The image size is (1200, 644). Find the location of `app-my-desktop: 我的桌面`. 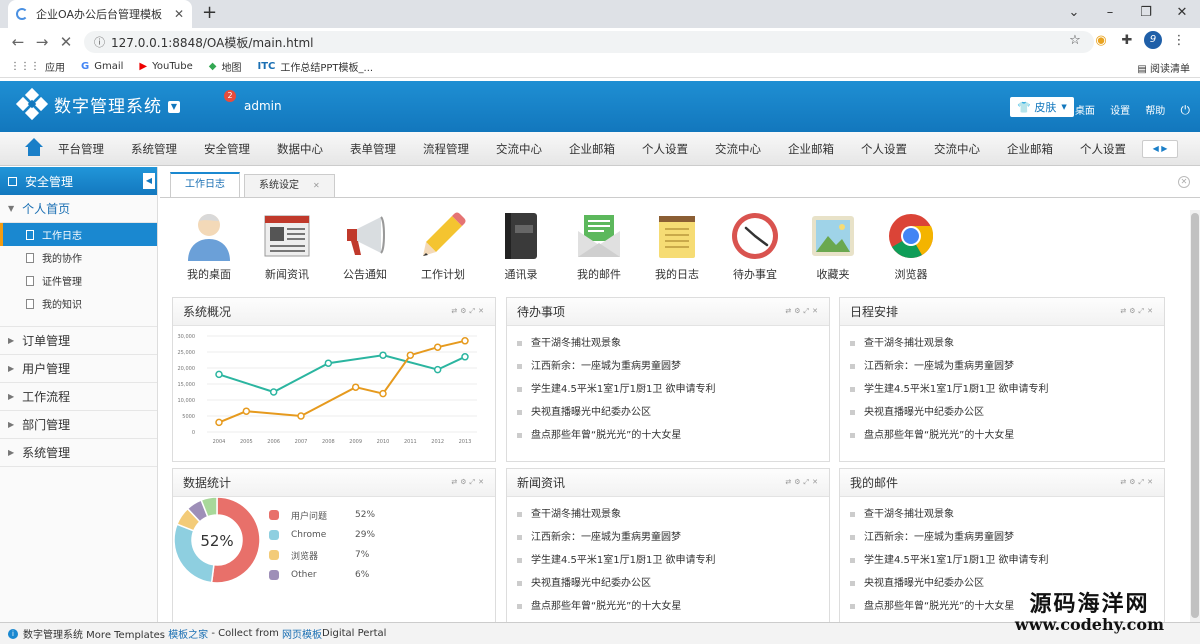

app-my-desktop: 我的桌面 is located at coordinates (209, 246).